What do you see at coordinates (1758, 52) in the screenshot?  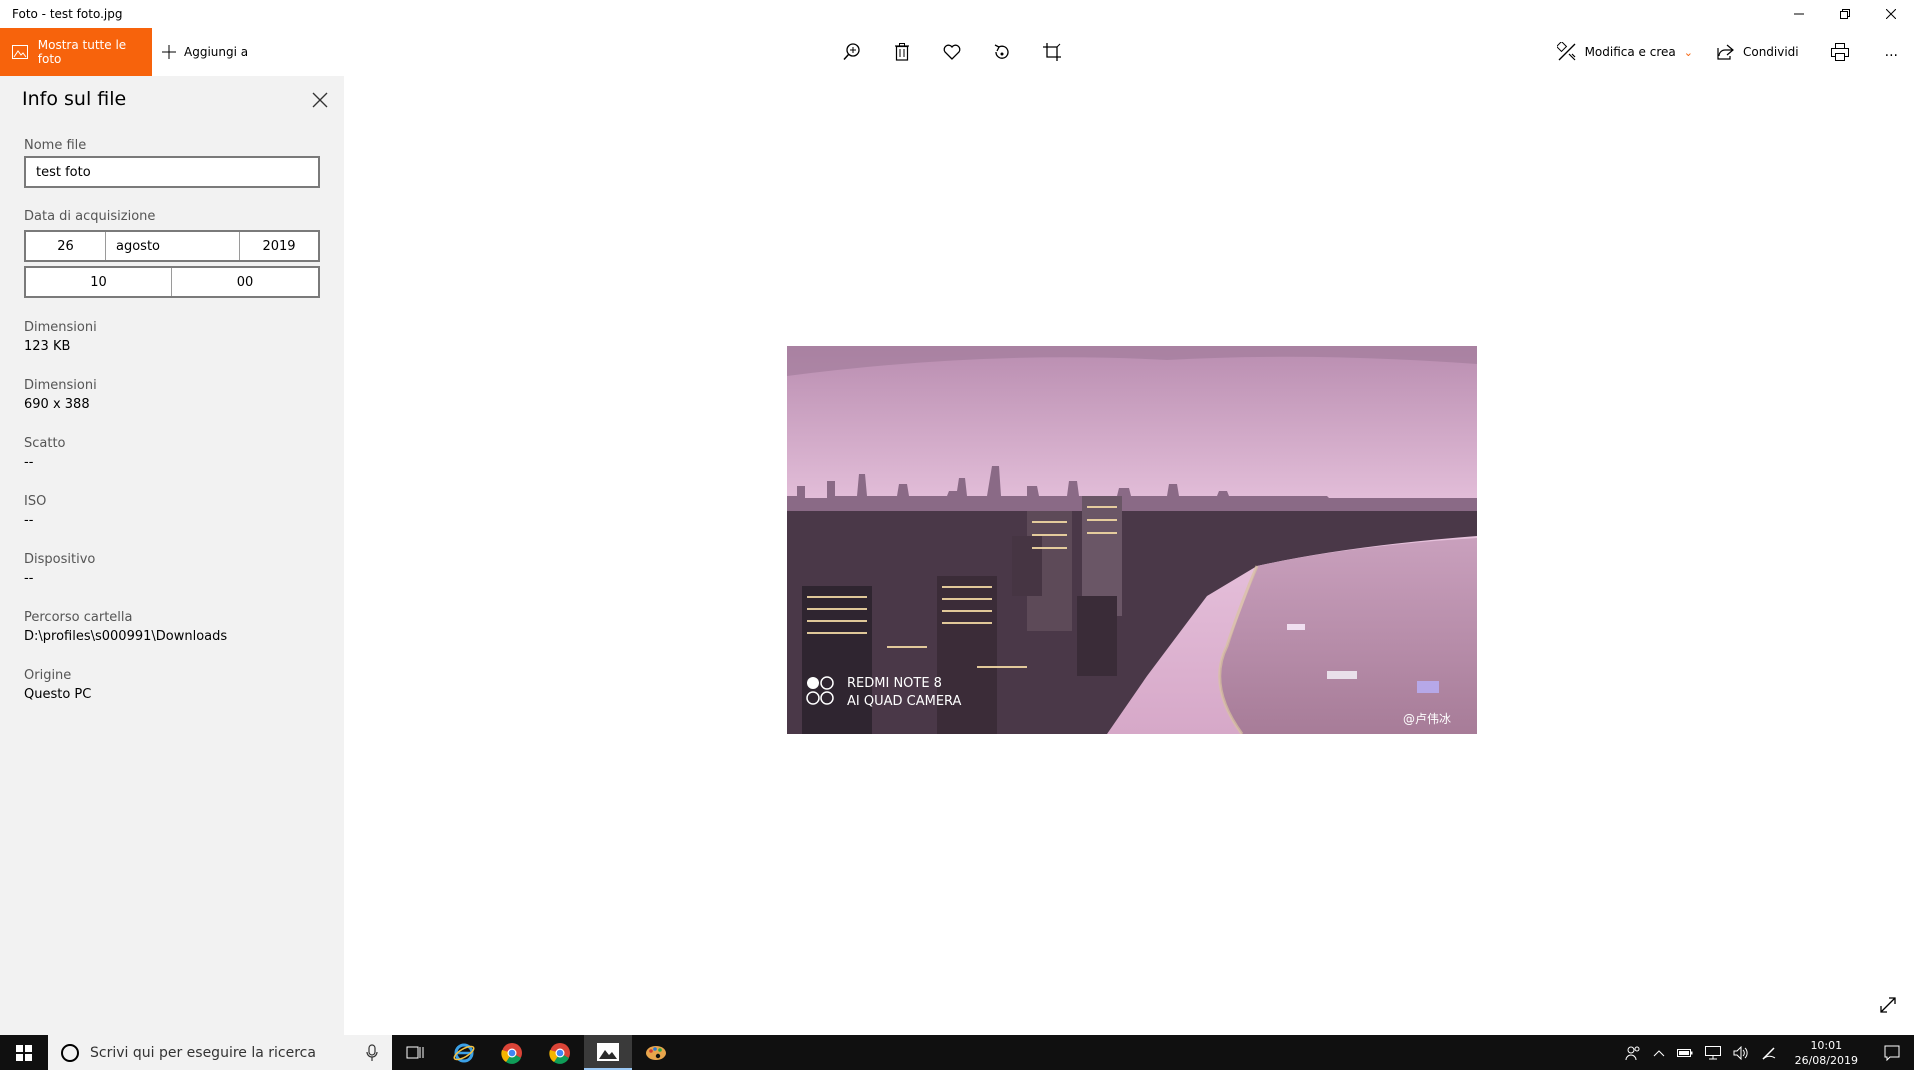 I see `share-button: Condividi` at bounding box center [1758, 52].